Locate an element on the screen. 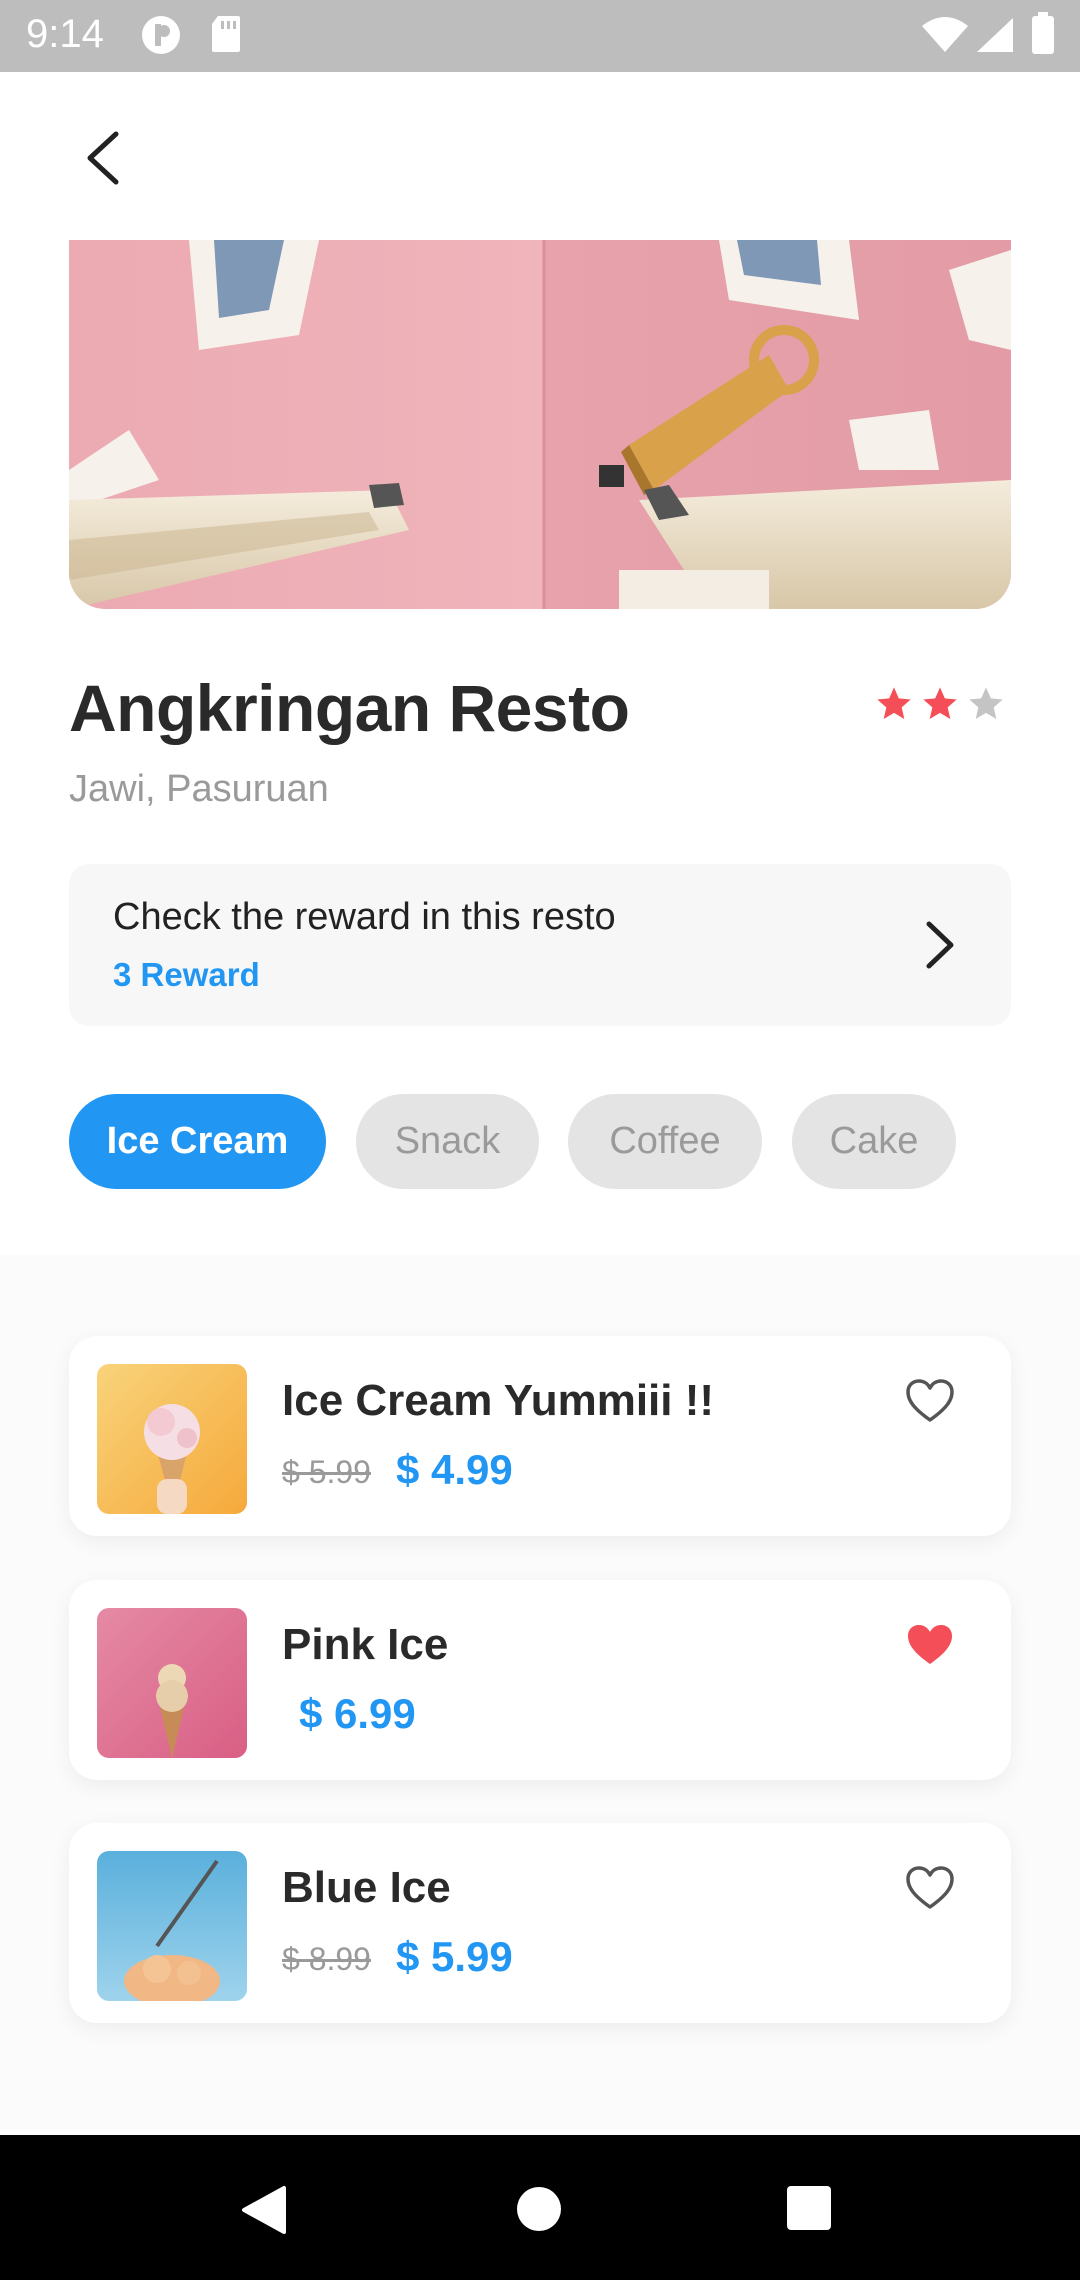 The width and height of the screenshot is (1080, 2280). star-empty-icon is located at coordinates (986, 703).